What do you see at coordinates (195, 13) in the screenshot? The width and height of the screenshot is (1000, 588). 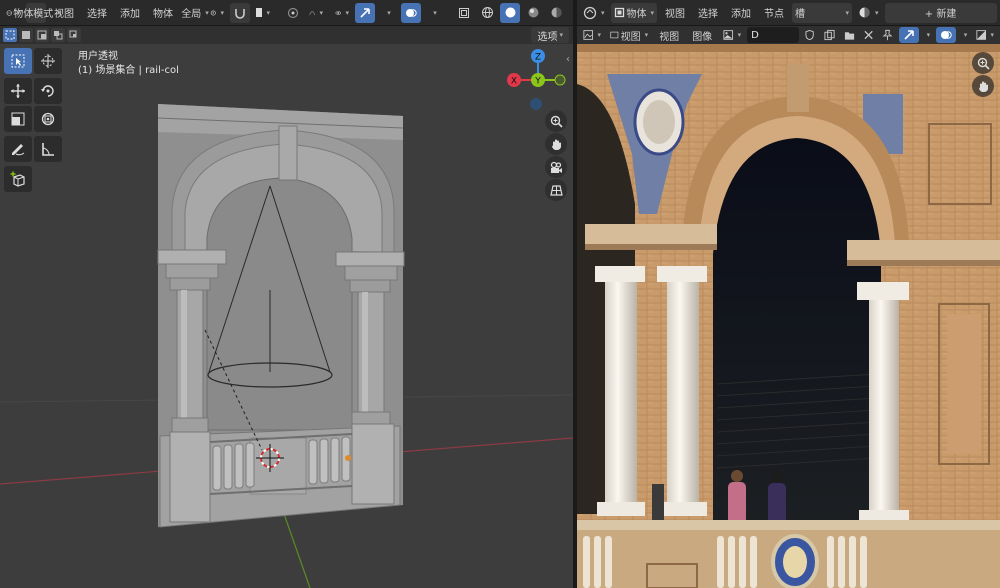 I see `transform-orientation-dropdown: 全局 ▾` at bounding box center [195, 13].